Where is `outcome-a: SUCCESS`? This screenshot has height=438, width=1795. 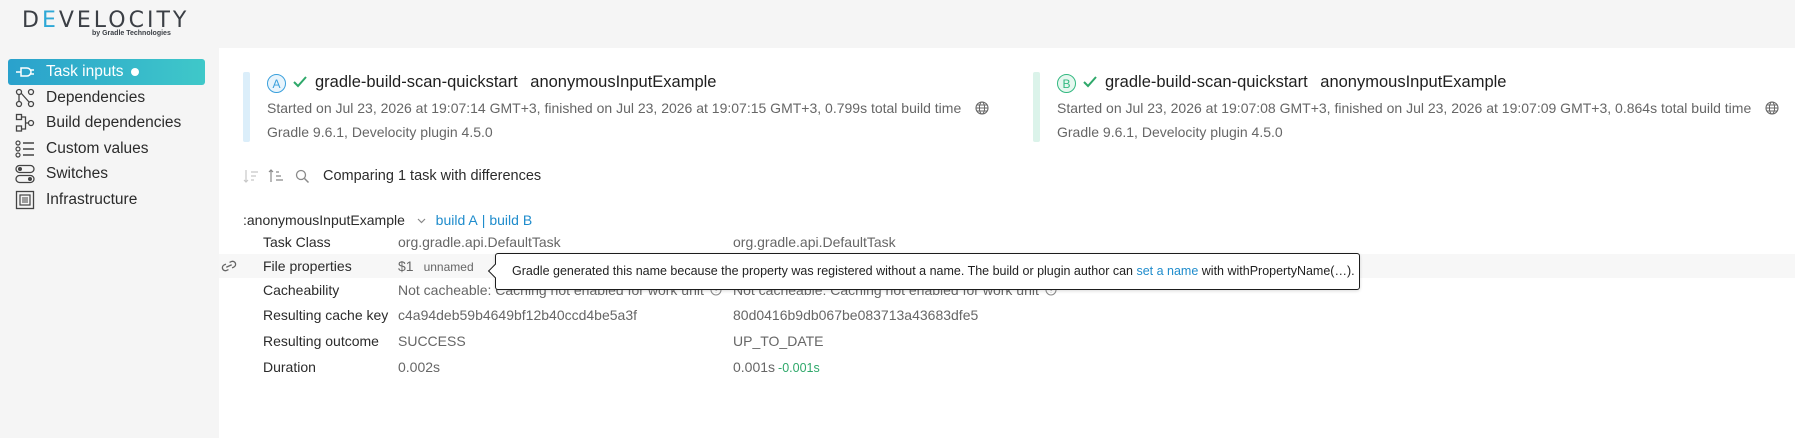 outcome-a: SUCCESS is located at coordinates (432, 341).